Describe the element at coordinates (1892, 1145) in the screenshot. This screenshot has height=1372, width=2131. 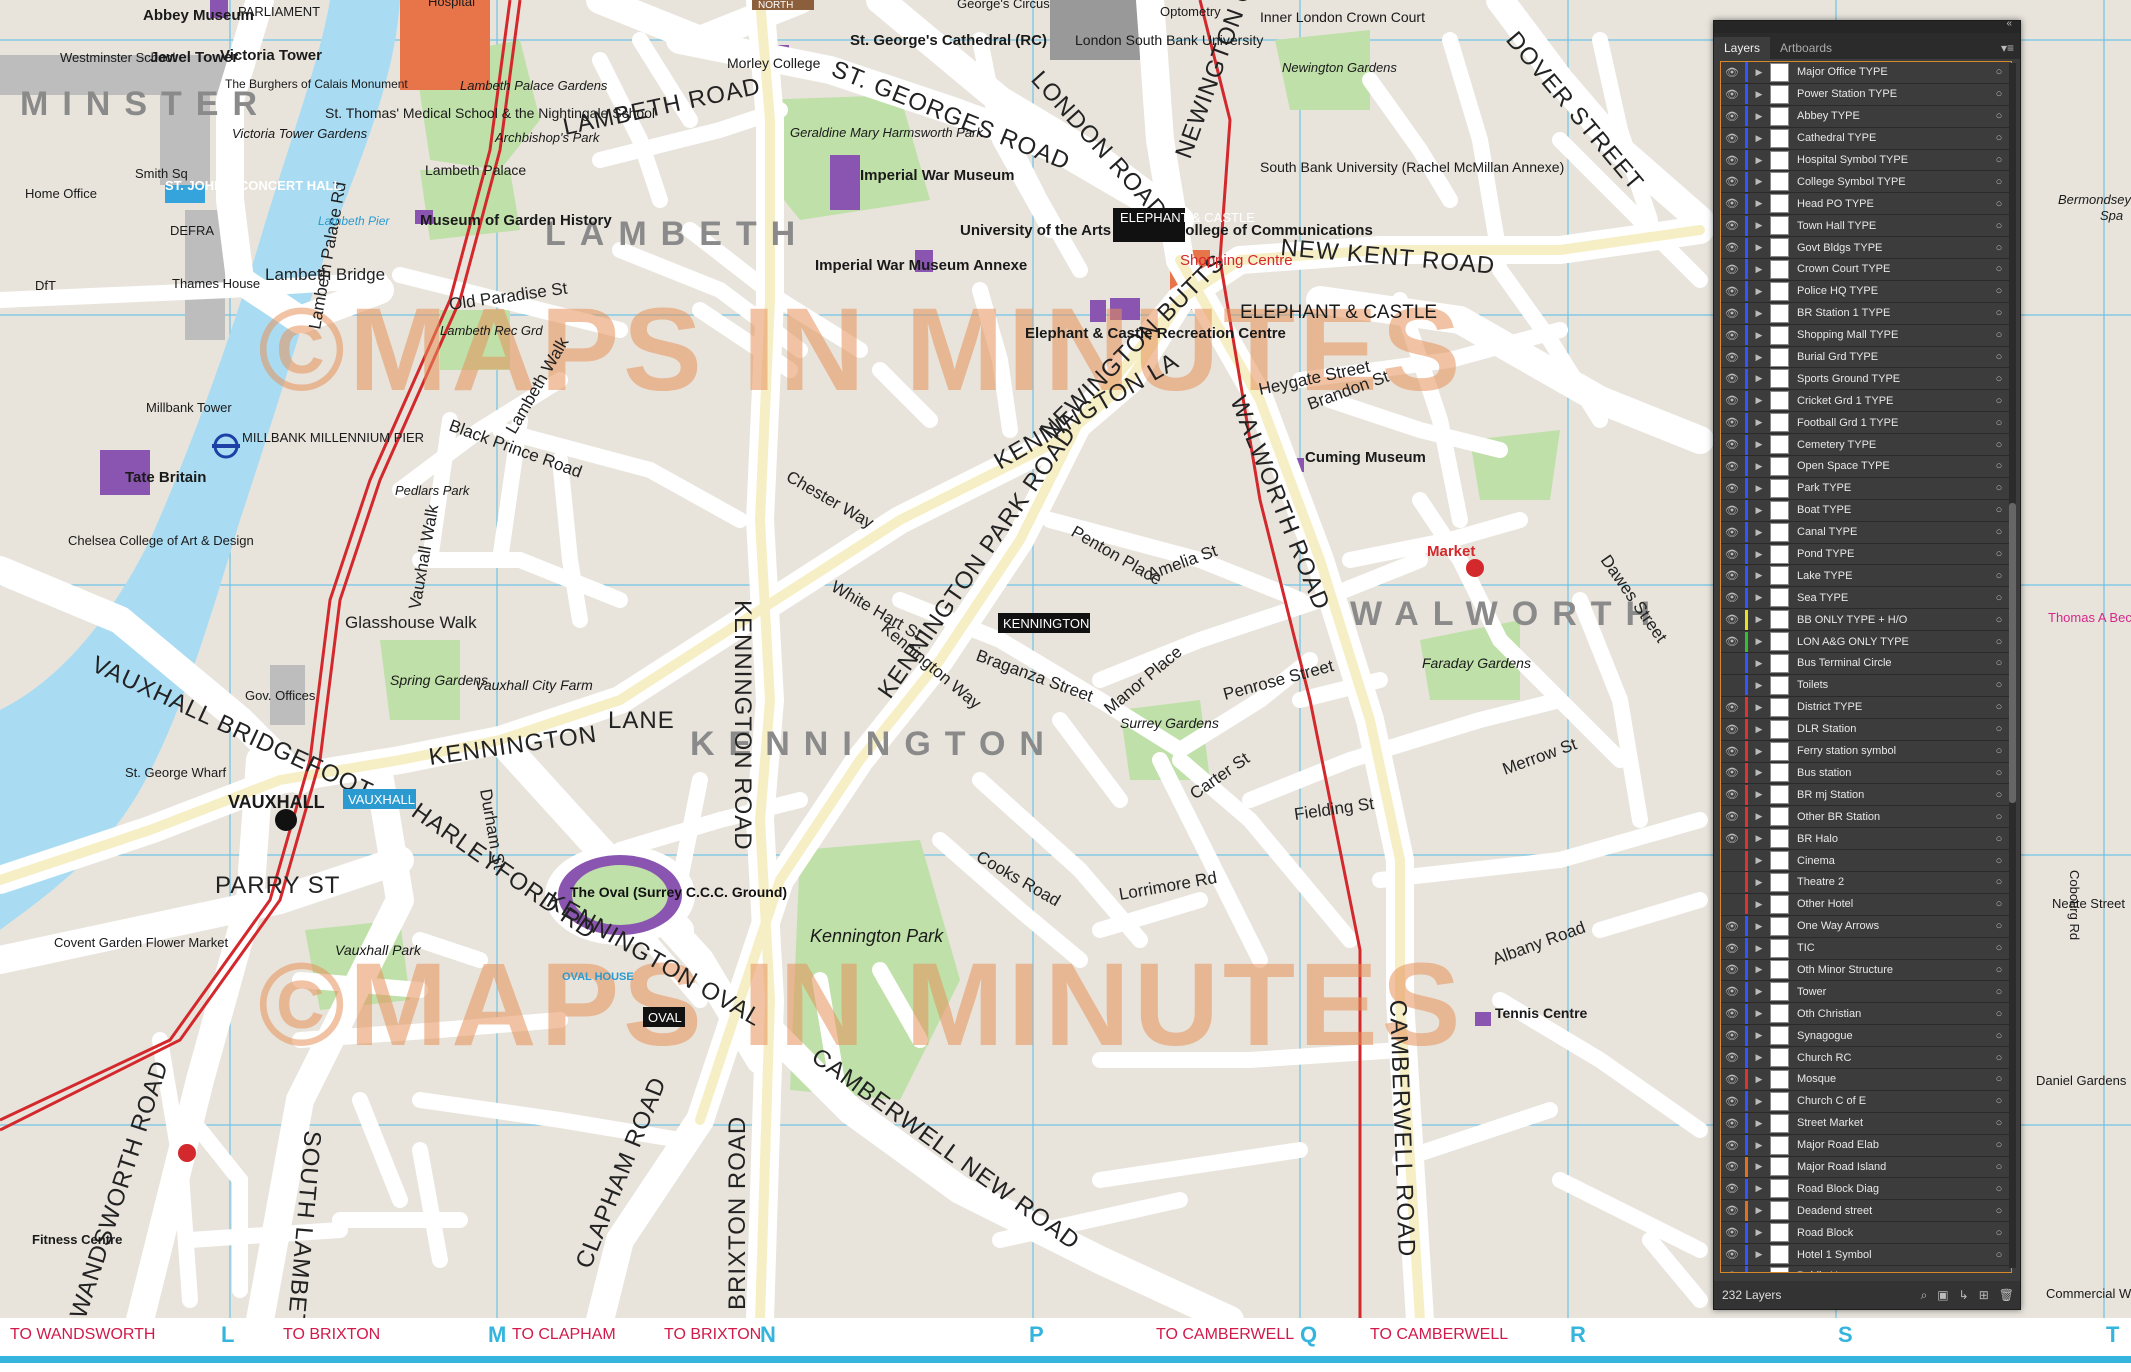
I see `layer-name: Major Road Elab` at that location.